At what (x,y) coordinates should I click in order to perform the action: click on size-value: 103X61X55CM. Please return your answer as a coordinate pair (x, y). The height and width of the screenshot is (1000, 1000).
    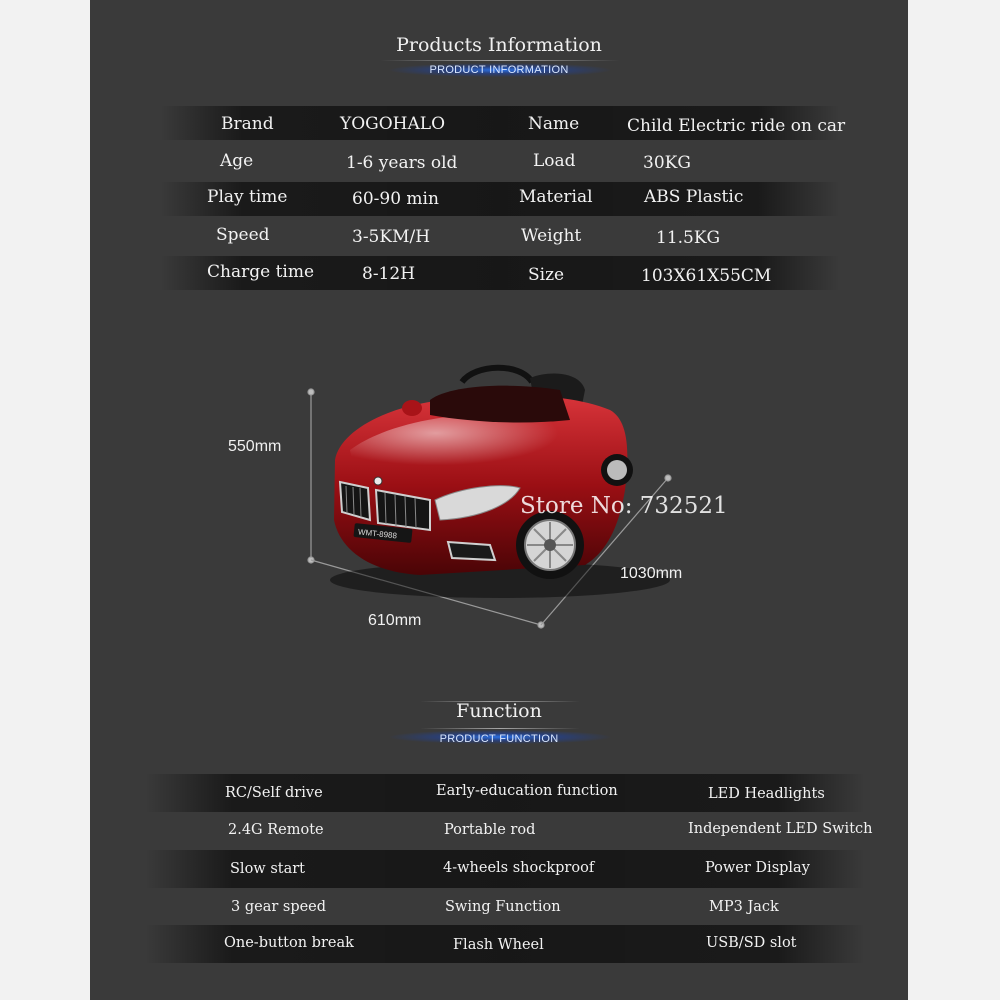
    Looking at the image, I should click on (706, 276).